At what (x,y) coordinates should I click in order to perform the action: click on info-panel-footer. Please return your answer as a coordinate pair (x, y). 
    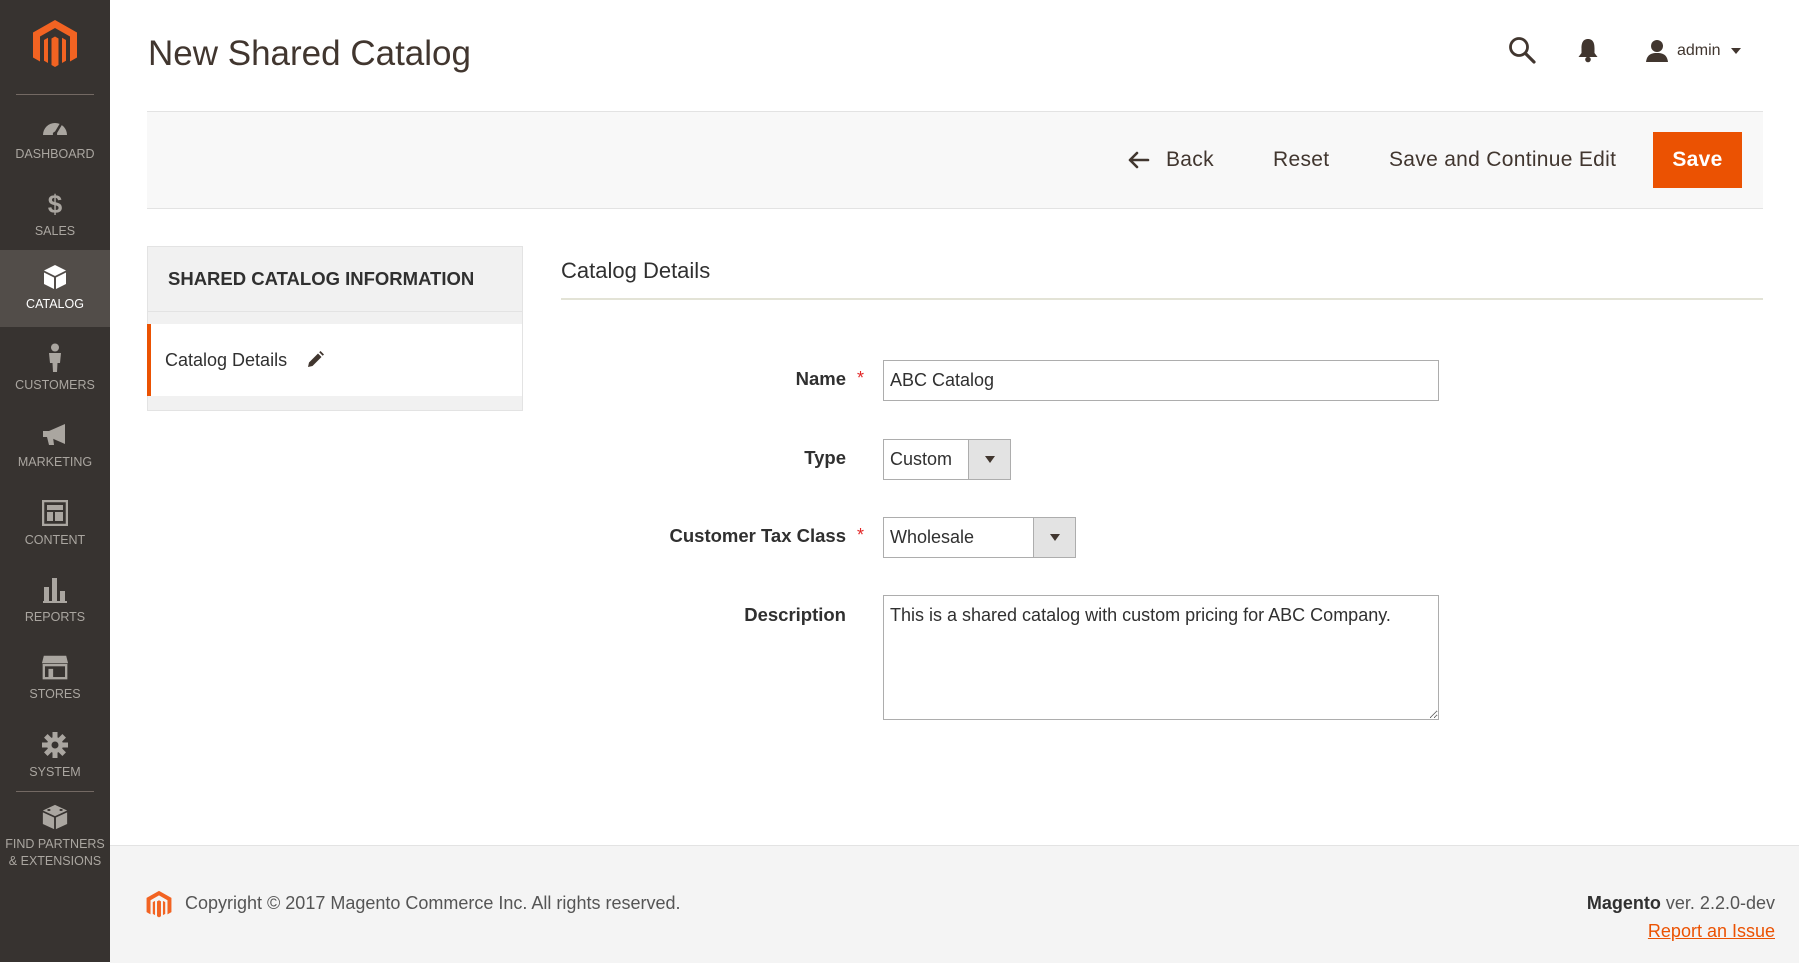
    Looking at the image, I should click on (335, 403).